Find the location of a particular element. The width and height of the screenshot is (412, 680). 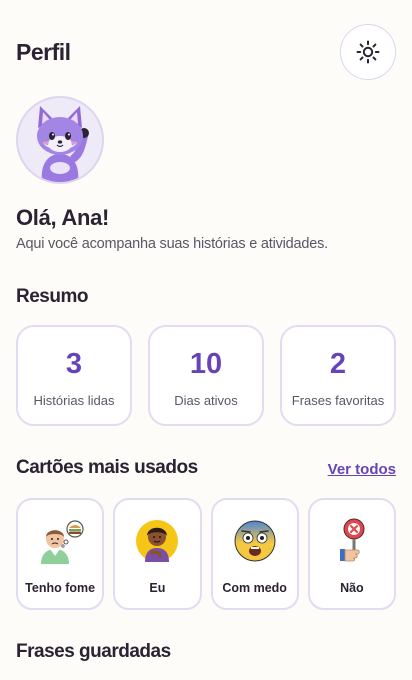

card-eu: Eu is located at coordinates (157, 554).